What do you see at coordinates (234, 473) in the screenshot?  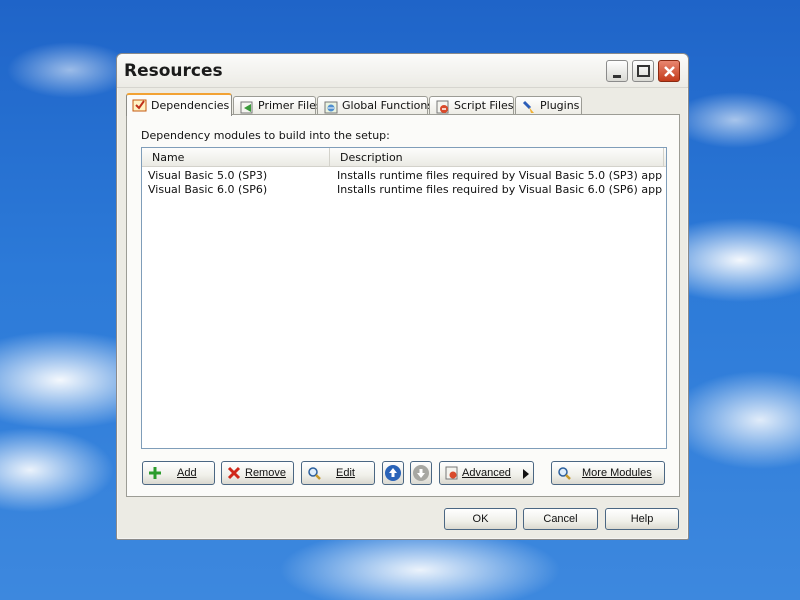 I see `remove-icon` at bounding box center [234, 473].